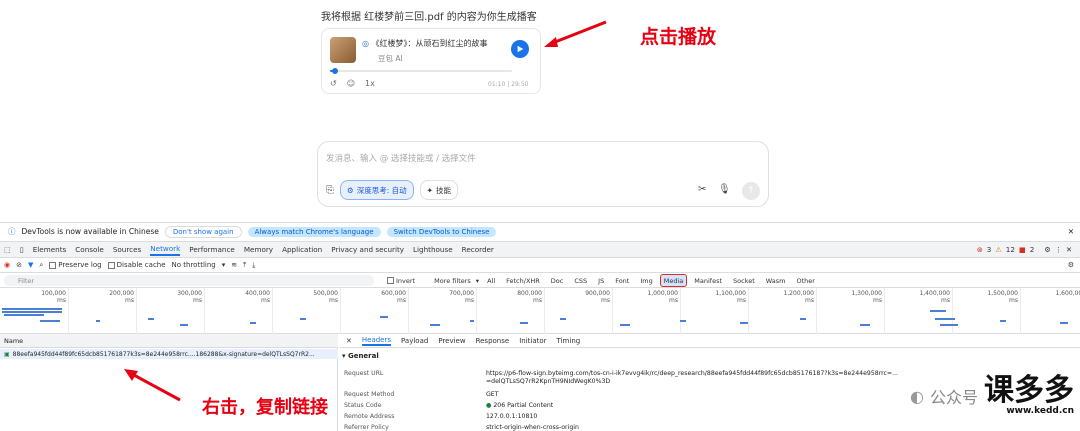 The image size is (1080, 431). Describe the element at coordinates (1071, 265) in the screenshot. I see `network-settings-icon: ⚙` at that location.